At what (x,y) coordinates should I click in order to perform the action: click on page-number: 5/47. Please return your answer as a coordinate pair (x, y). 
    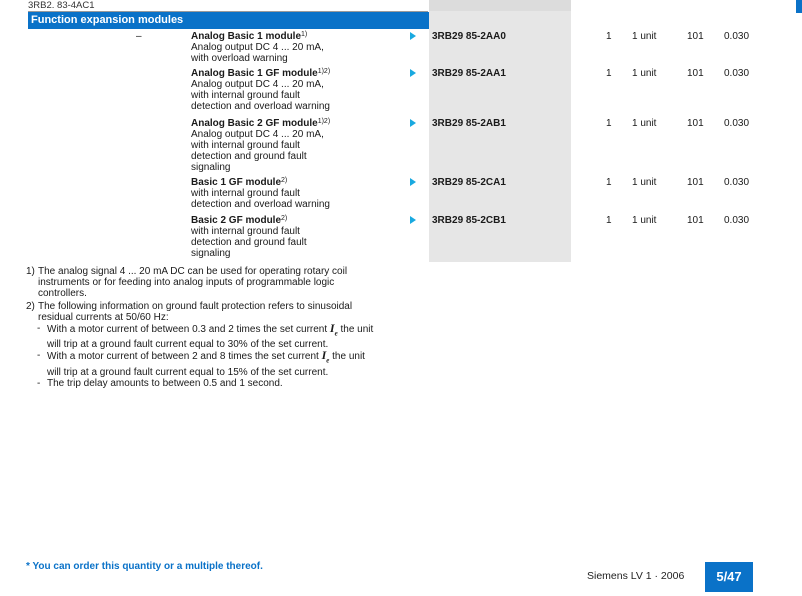
    Looking at the image, I should click on (729, 577).